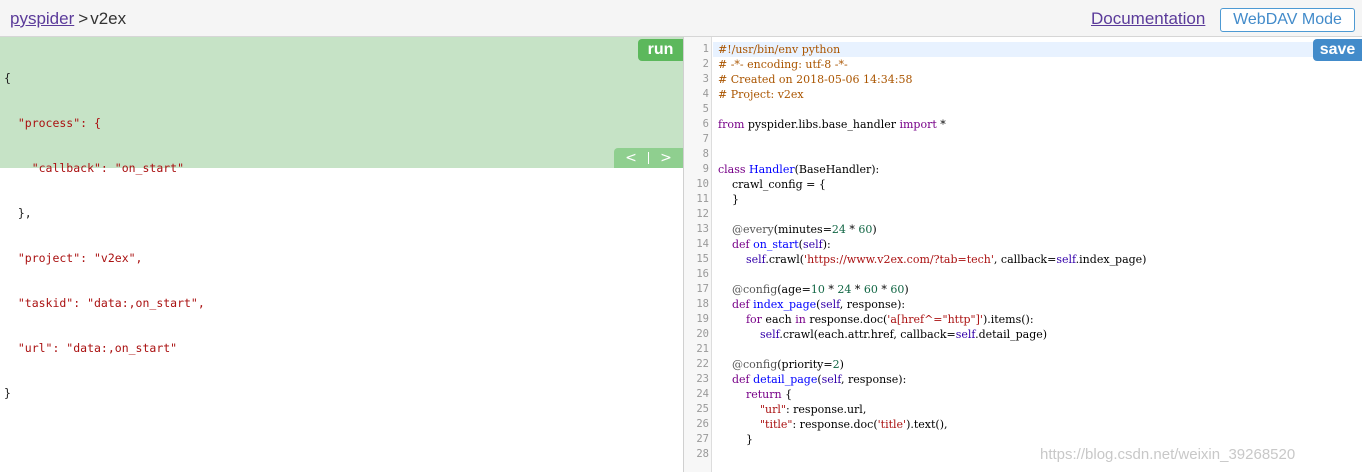 This screenshot has width=1362, height=472. What do you see at coordinates (788, 364) in the screenshot?
I see `code-line: @config(priority=2)` at bounding box center [788, 364].